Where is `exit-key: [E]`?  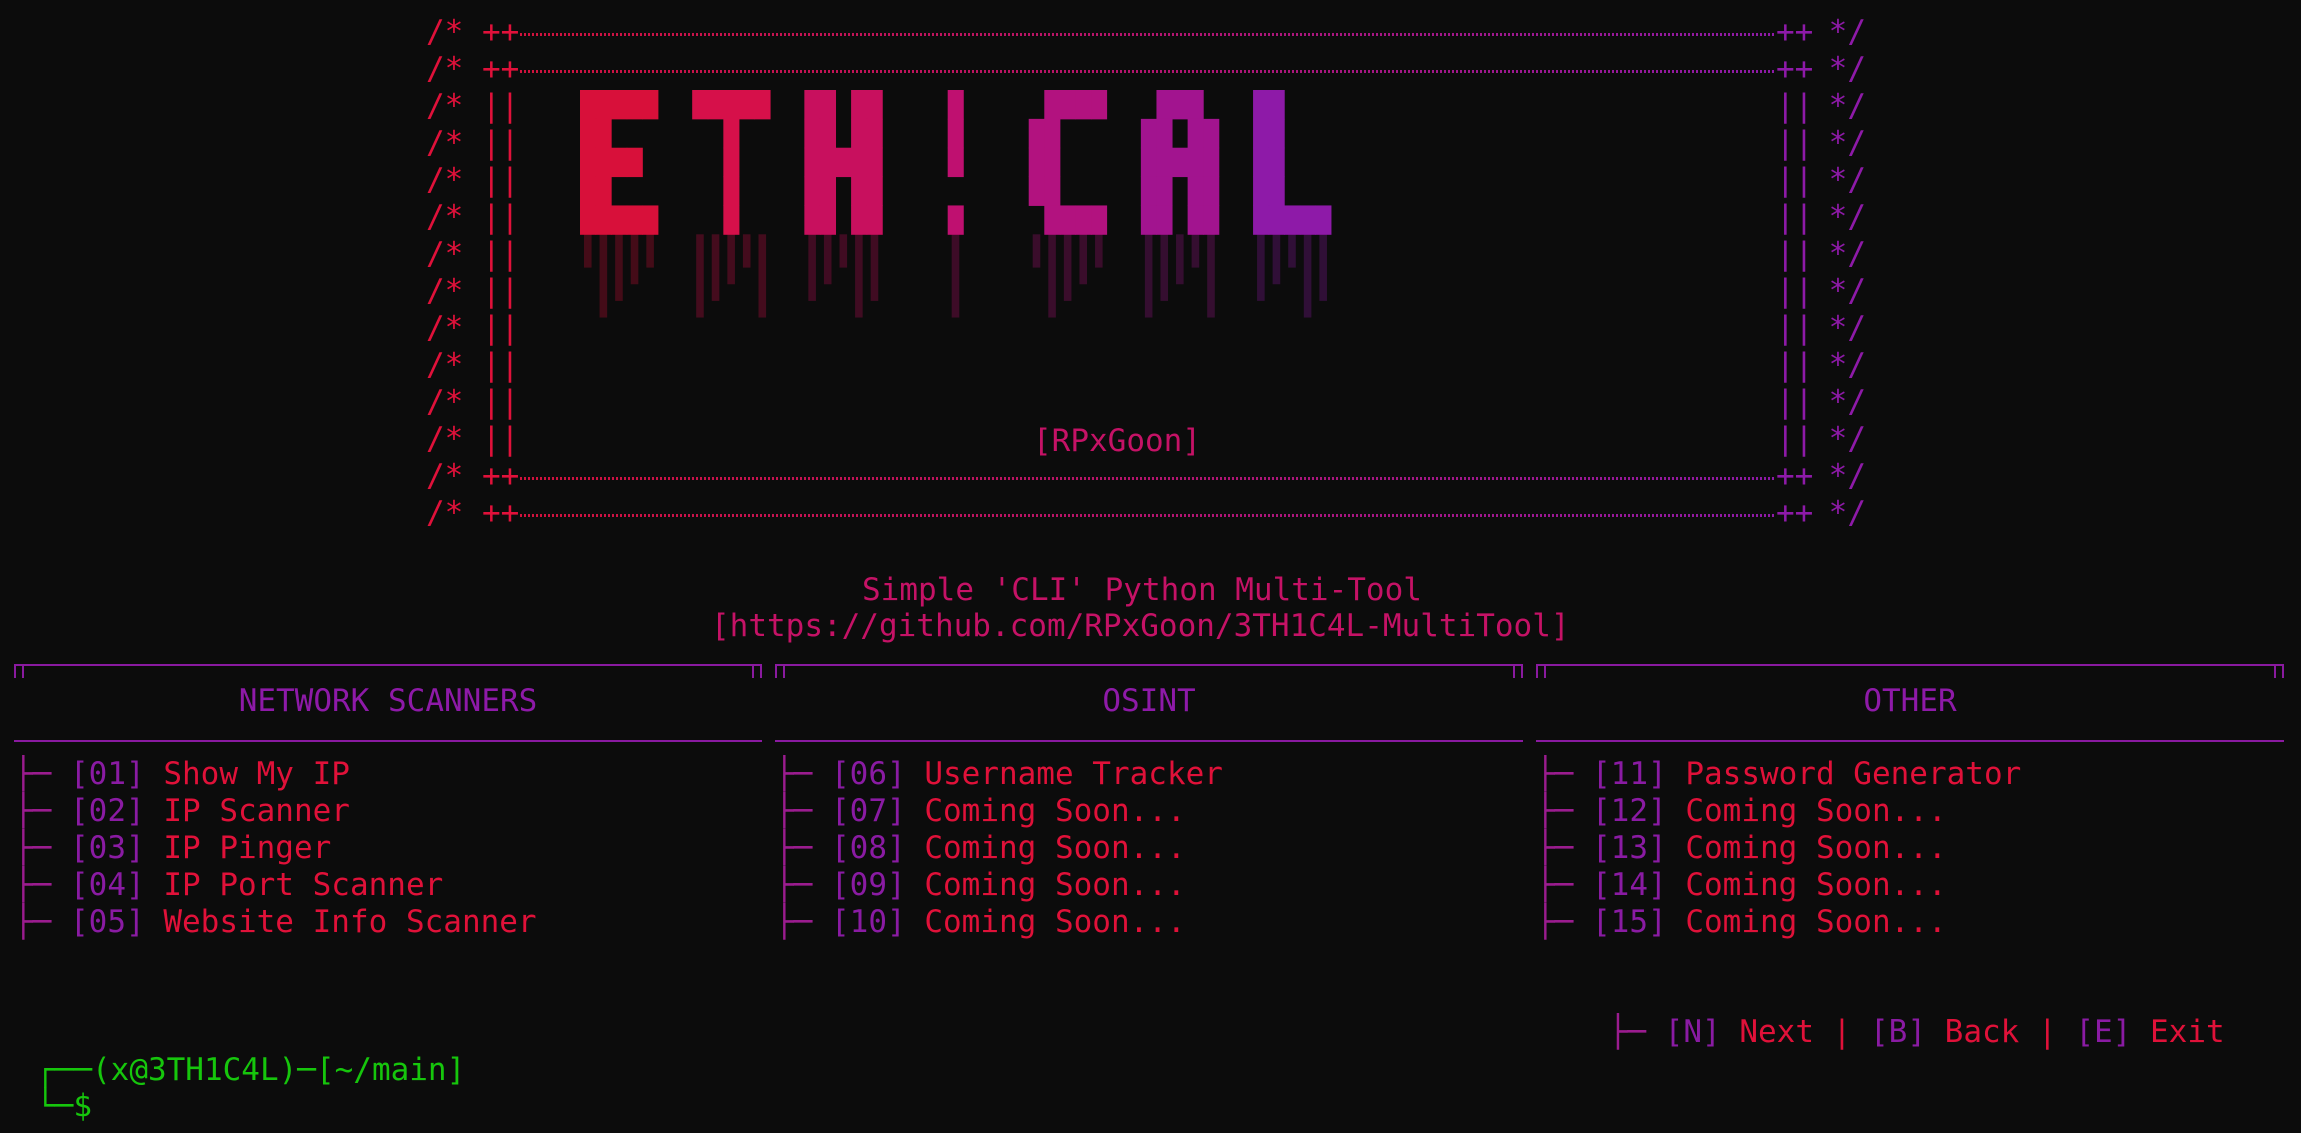
exit-key: [E] is located at coordinates (2103, 1032).